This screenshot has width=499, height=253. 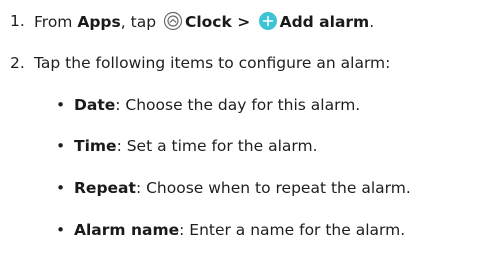 I want to click on step-text: From Apps, tap Clock > Add alarm., so click(x=204, y=23).